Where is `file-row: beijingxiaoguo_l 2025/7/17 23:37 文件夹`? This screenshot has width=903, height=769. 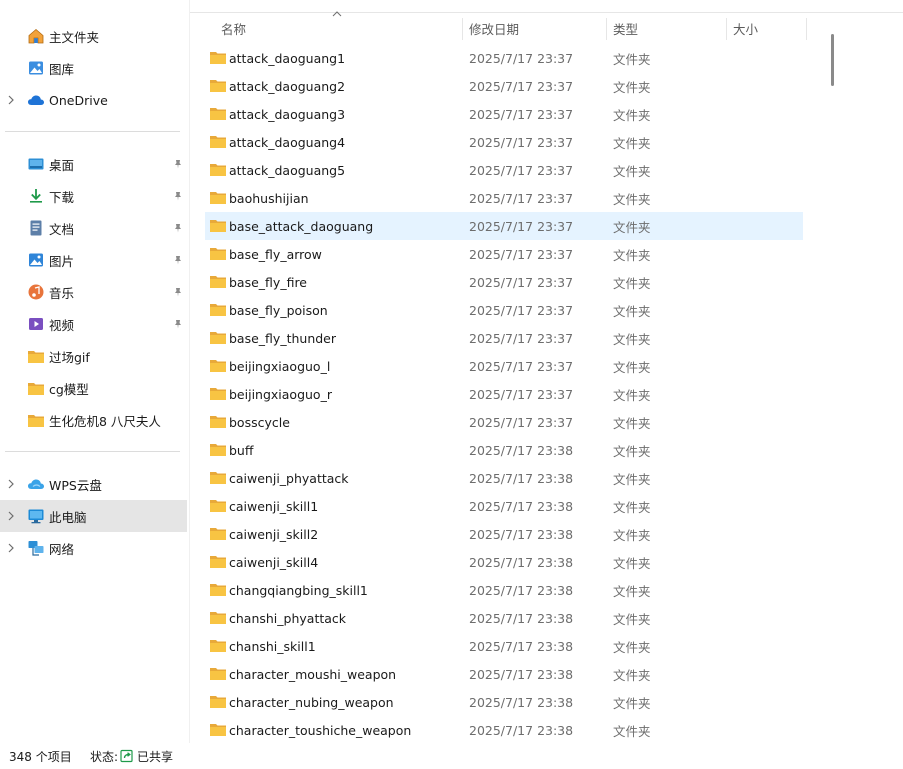 file-row: beijingxiaoguo_l 2025/7/17 23:37 文件夹 is located at coordinates (504, 366).